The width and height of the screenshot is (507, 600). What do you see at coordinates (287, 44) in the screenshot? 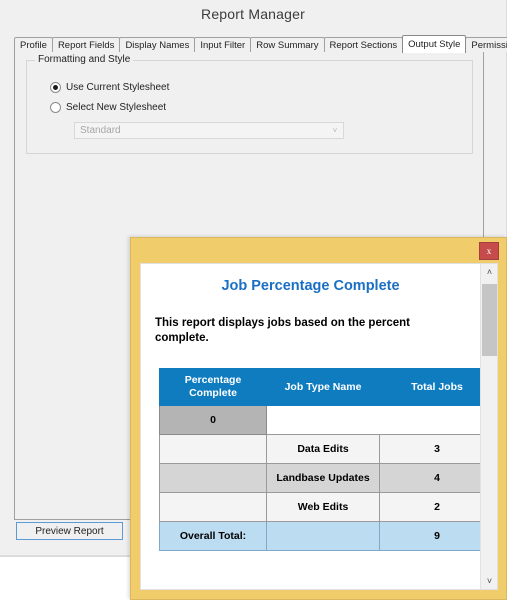
I see `tab-row-summary: Row Summary` at bounding box center [287, 44].